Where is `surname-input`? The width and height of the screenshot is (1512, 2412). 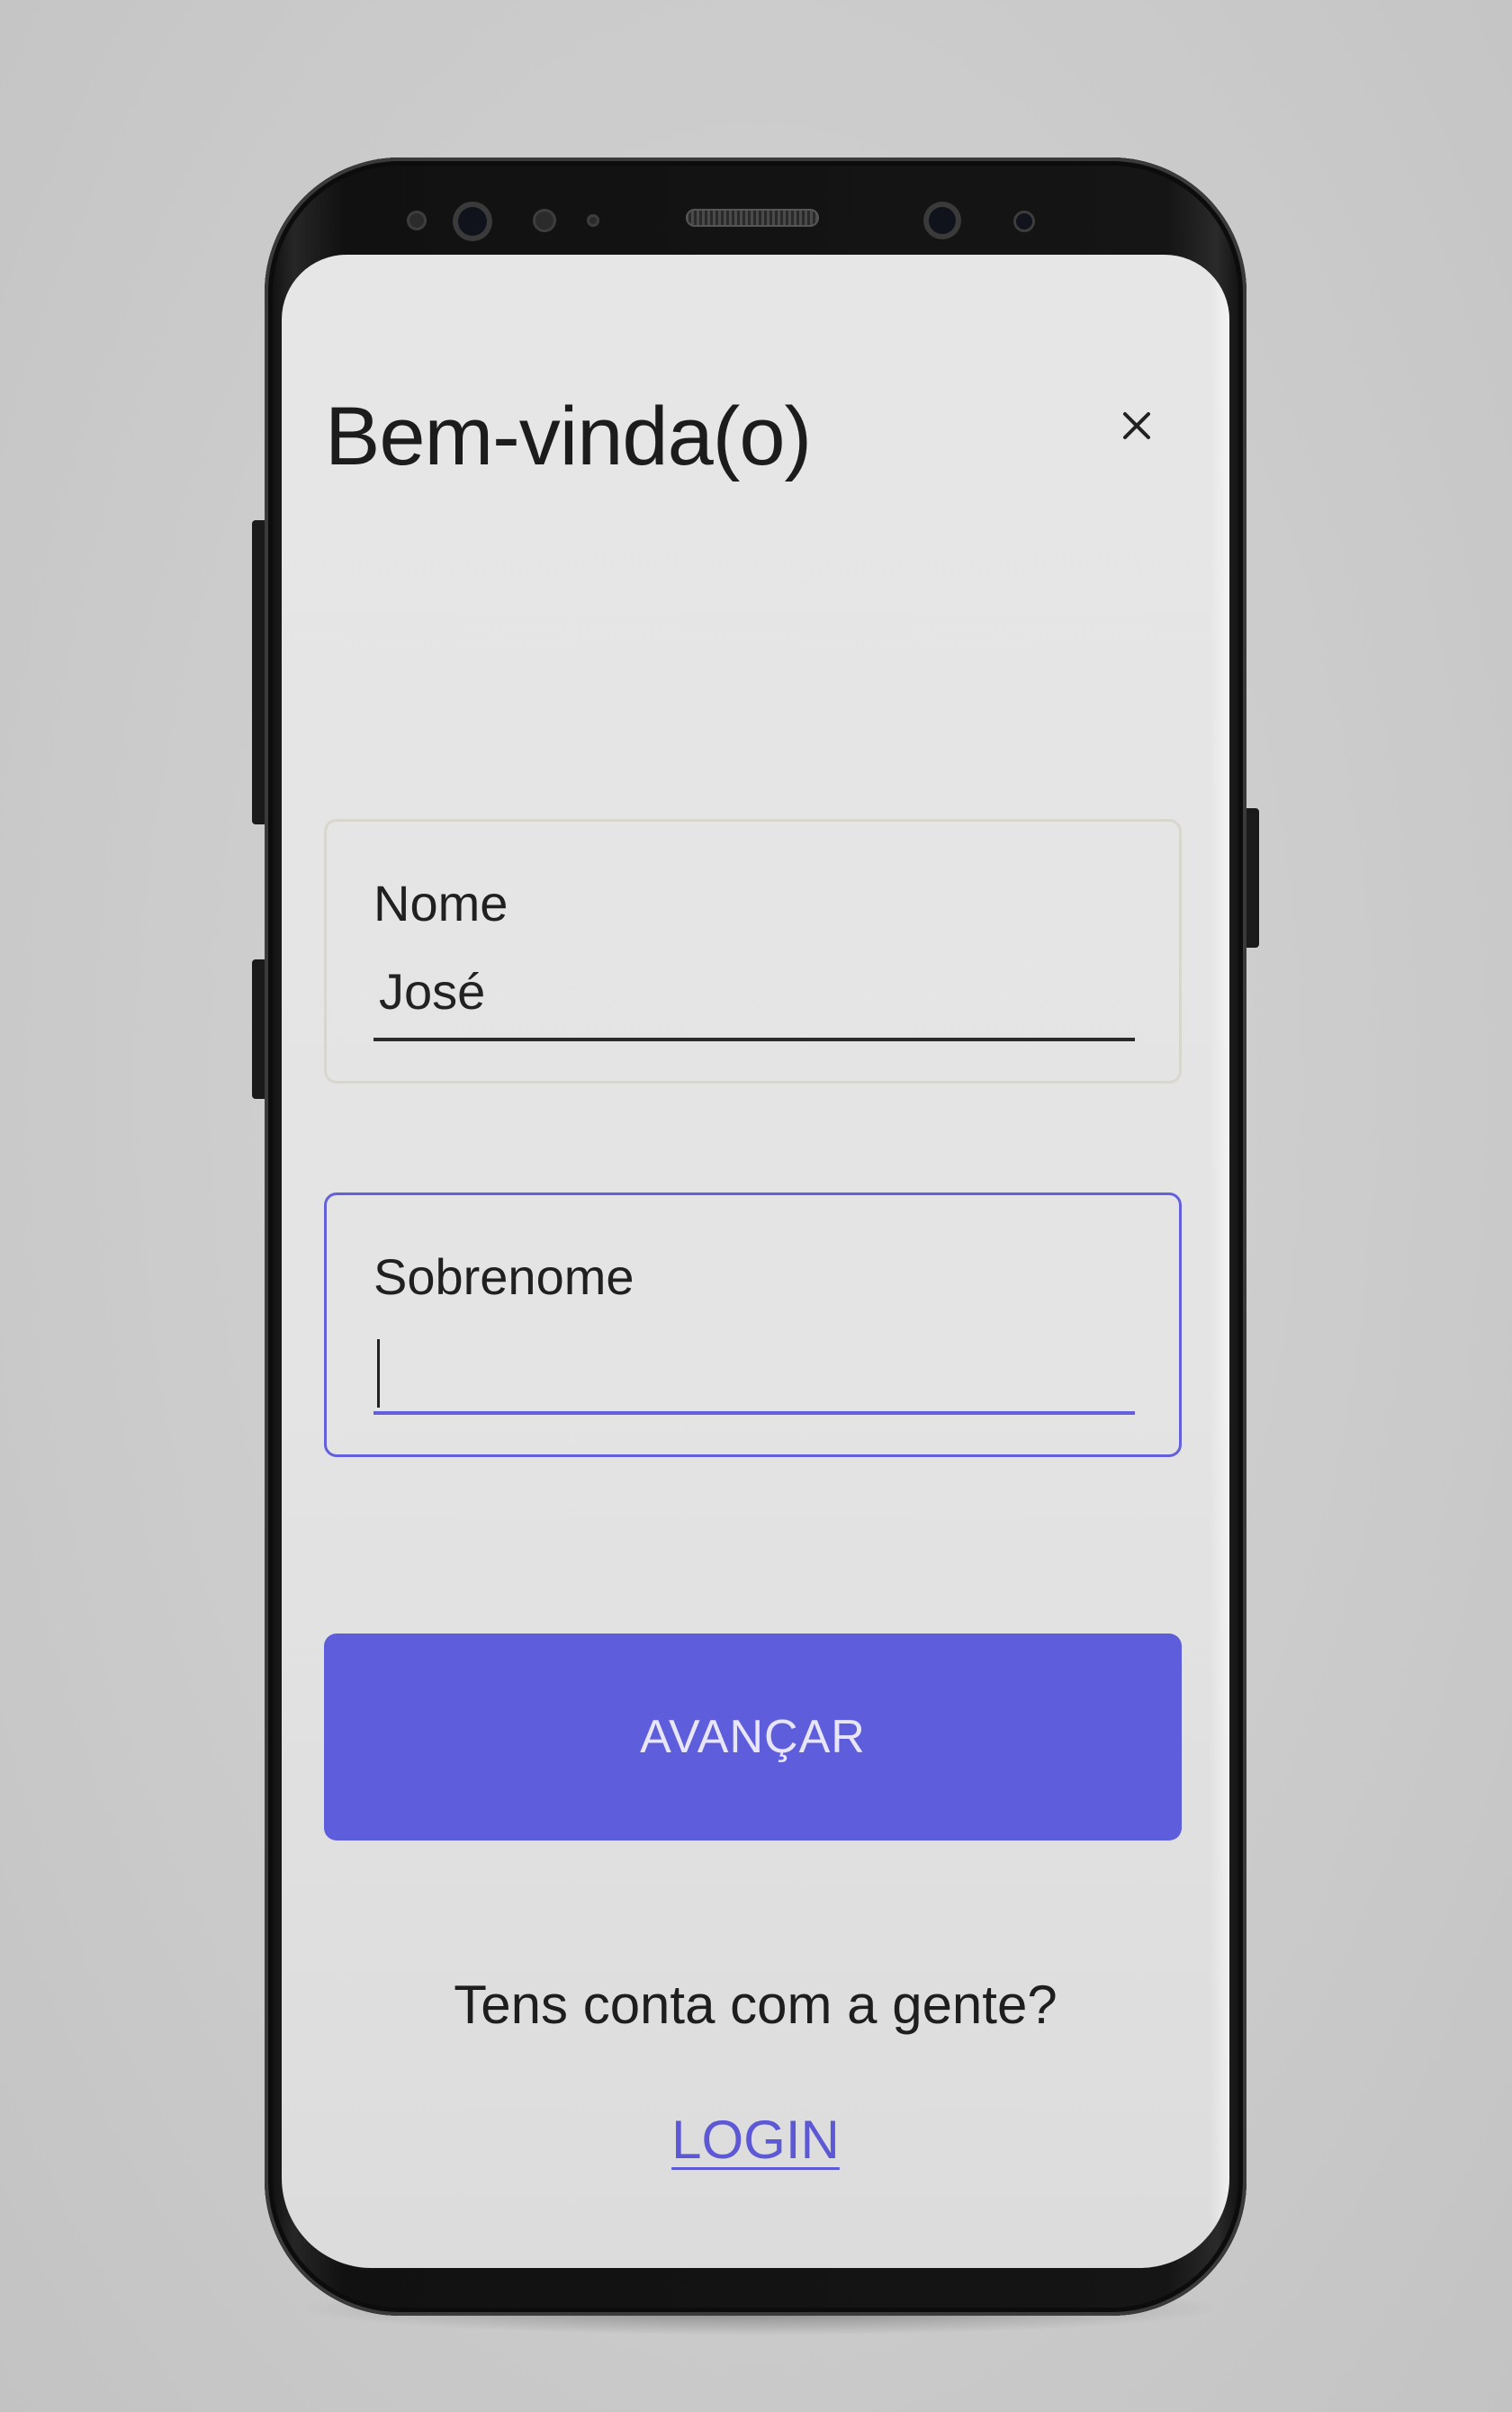
surname-input is located at coordinates (754, 1364).